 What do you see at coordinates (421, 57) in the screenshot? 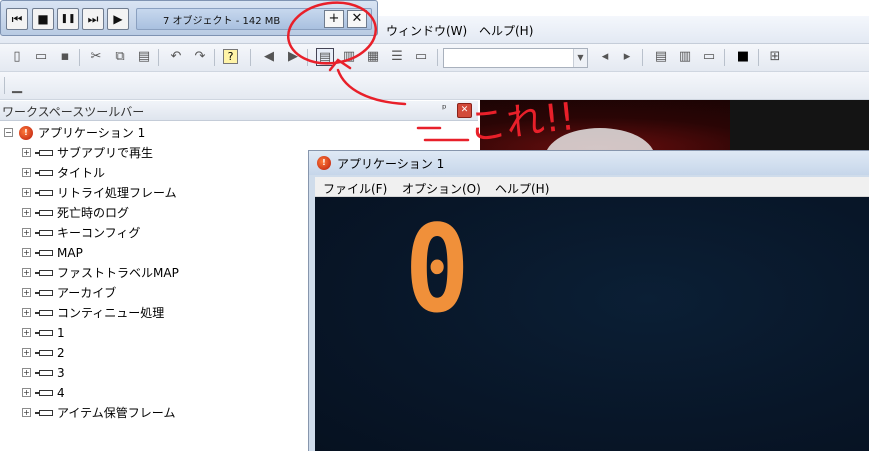
I see `detail-view-icon: ▭` at bounding box center [421, 57].